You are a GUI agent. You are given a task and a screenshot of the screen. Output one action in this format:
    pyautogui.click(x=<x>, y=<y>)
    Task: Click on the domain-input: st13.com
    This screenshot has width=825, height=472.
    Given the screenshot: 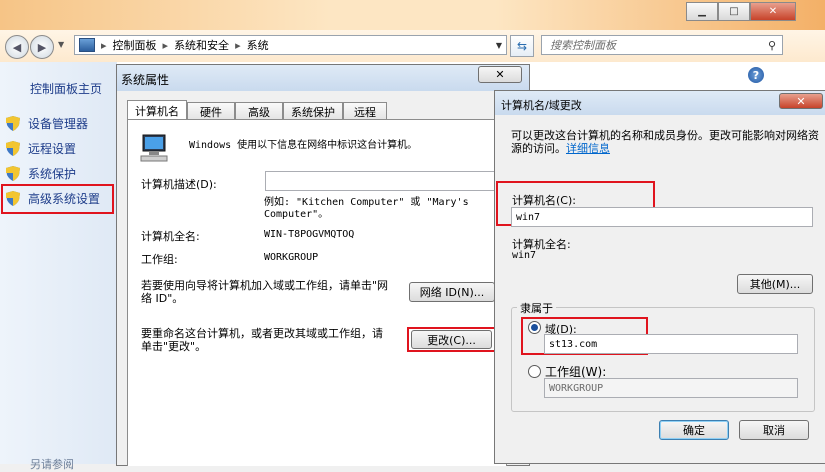 What is the action you would take?
    pyautogui.click(x=671, y=344)
    